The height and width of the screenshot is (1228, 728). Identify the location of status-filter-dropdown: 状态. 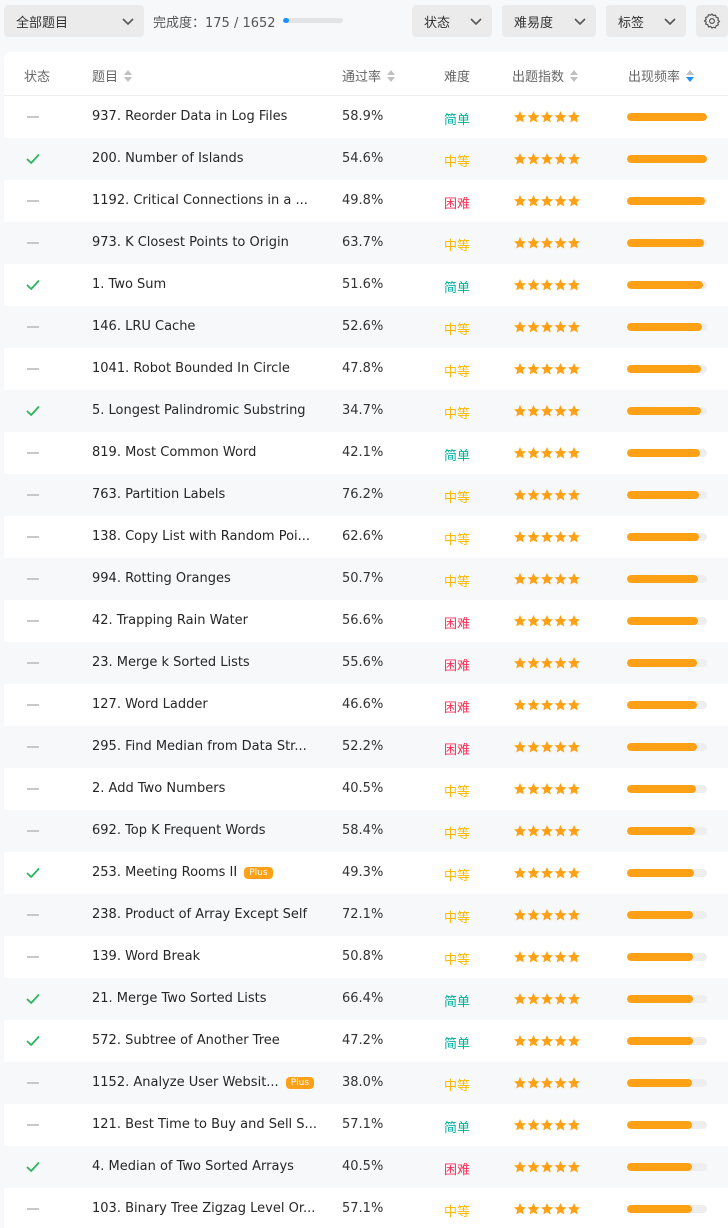
(452, 21).